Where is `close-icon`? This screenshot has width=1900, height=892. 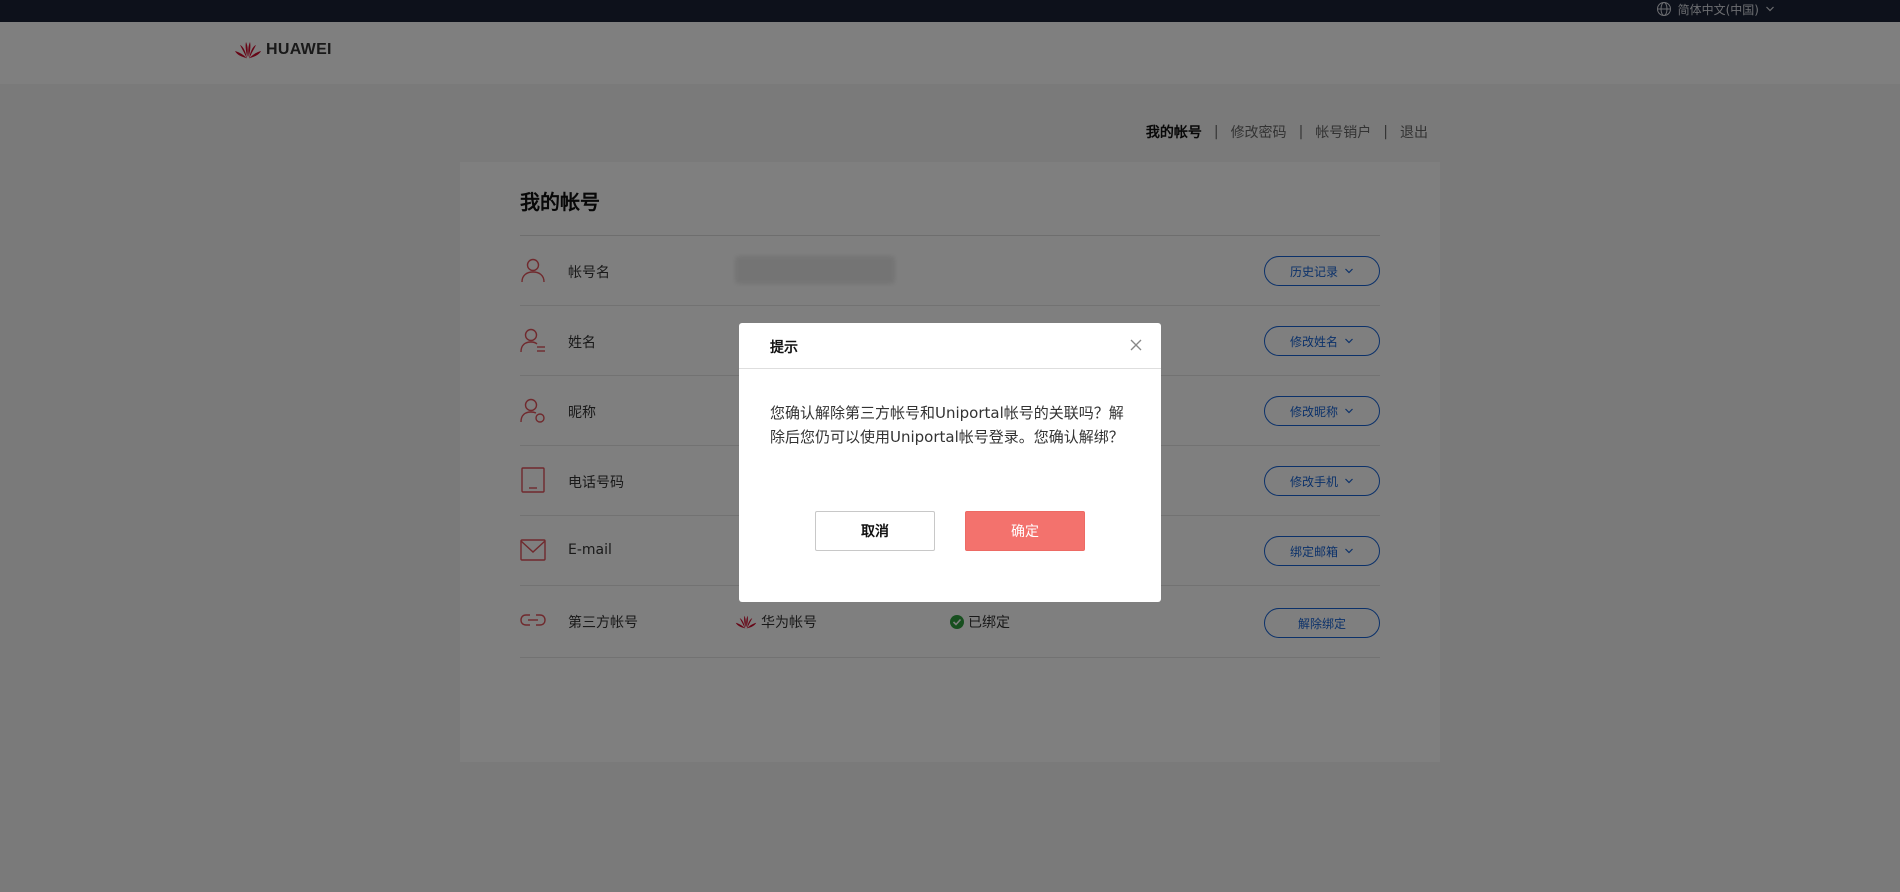
close-icon is located at coordinates (1136, 345).